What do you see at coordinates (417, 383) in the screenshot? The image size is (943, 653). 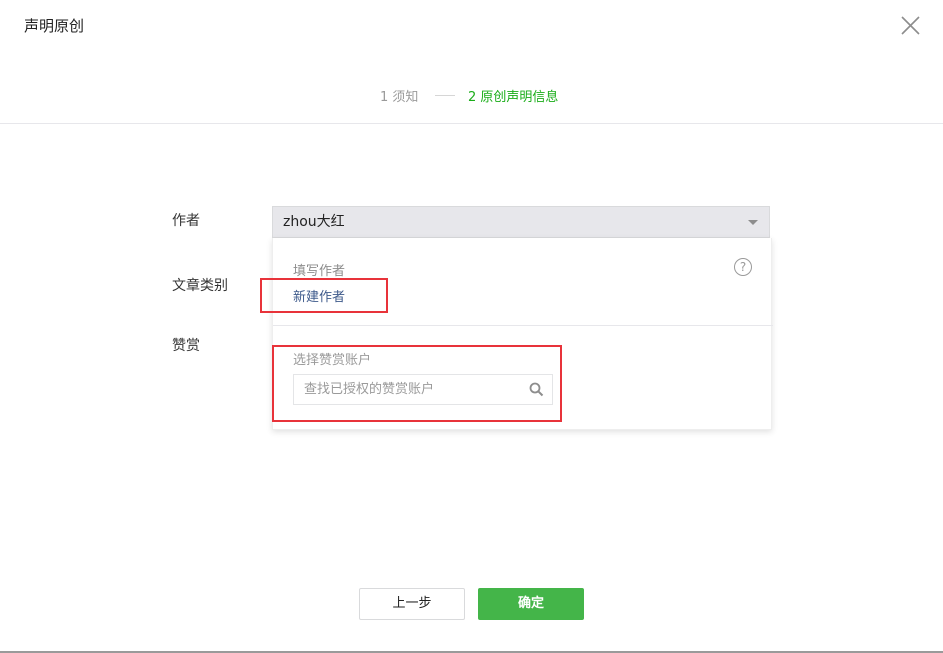 I see `highlight-reward-account` at bounding box center [417, 383].